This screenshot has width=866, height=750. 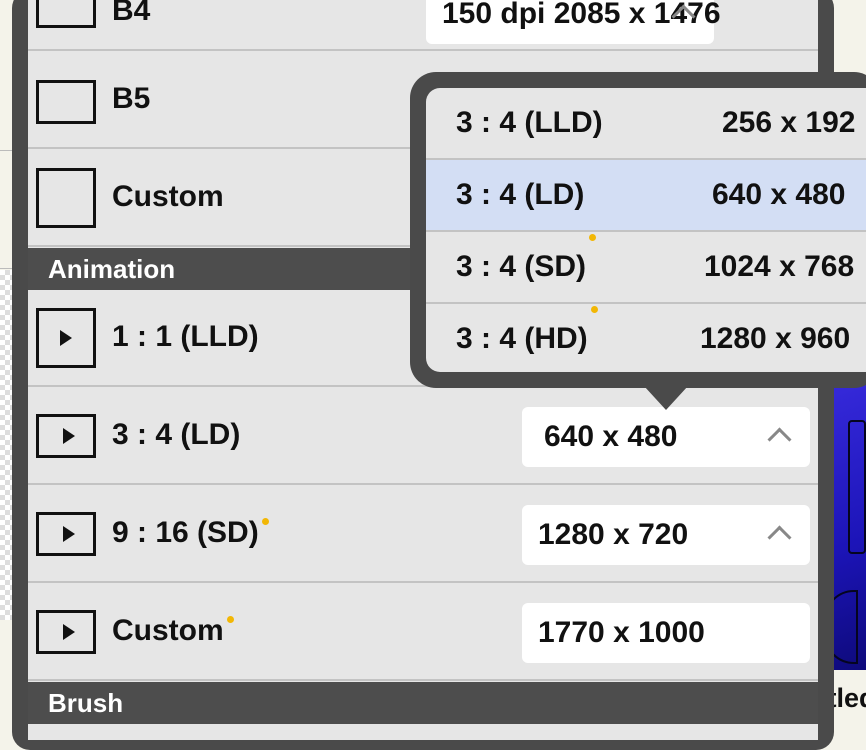 I want to click on list-item-anim-ld: 3 : 4 (LD) 640 x 480, so click(x=423, y=436).